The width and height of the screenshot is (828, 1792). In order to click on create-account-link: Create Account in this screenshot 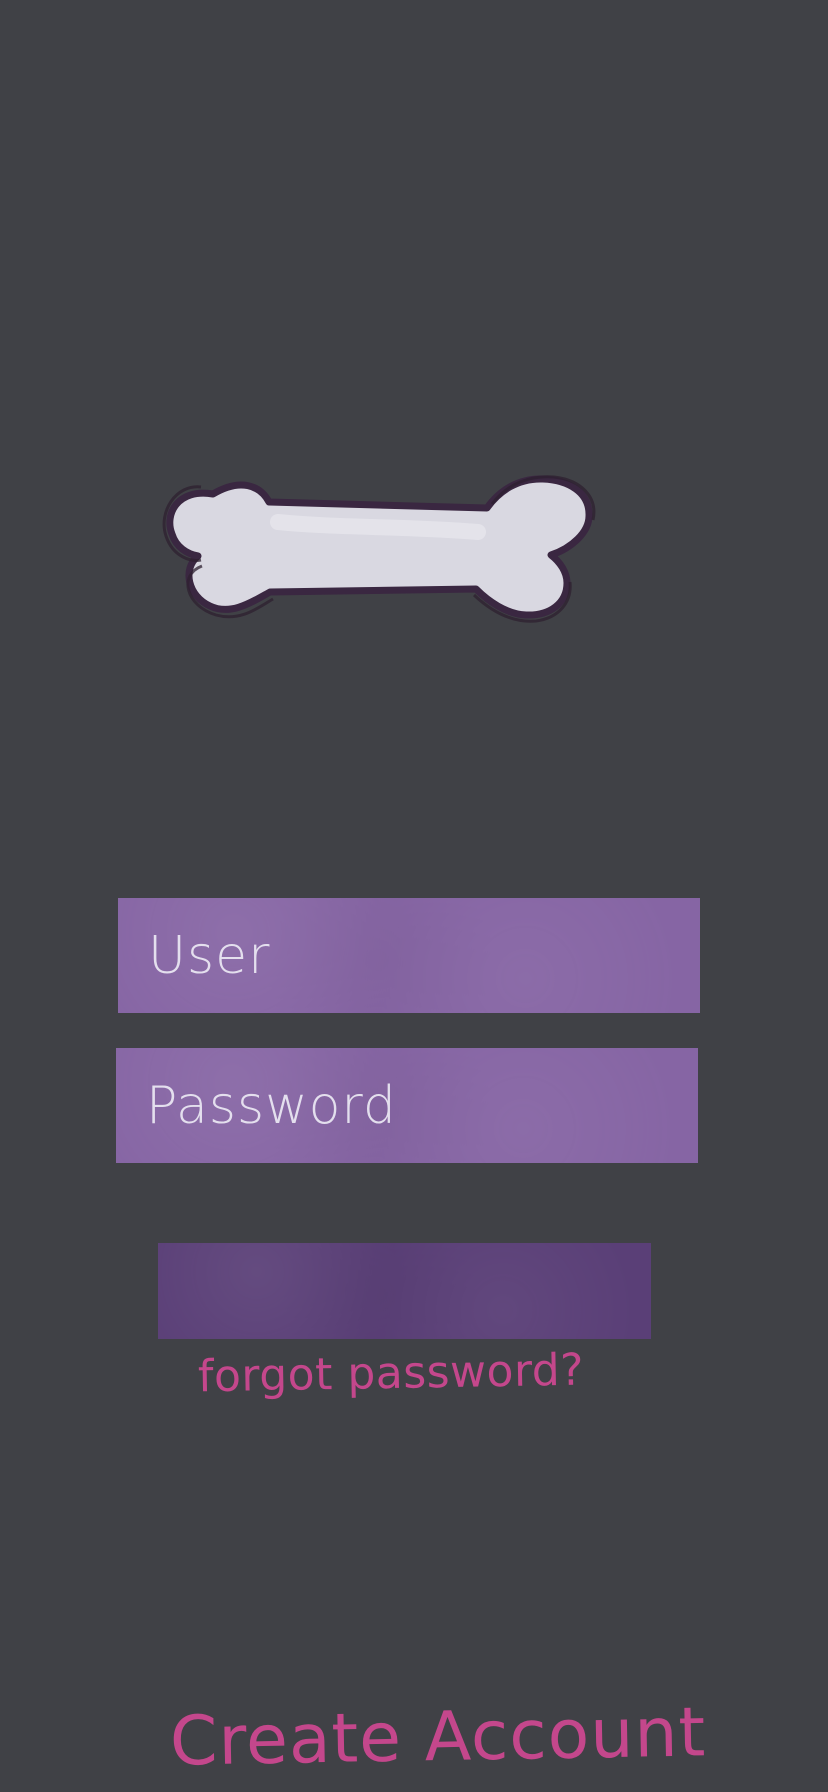, I will do `click(437, 1737)`.